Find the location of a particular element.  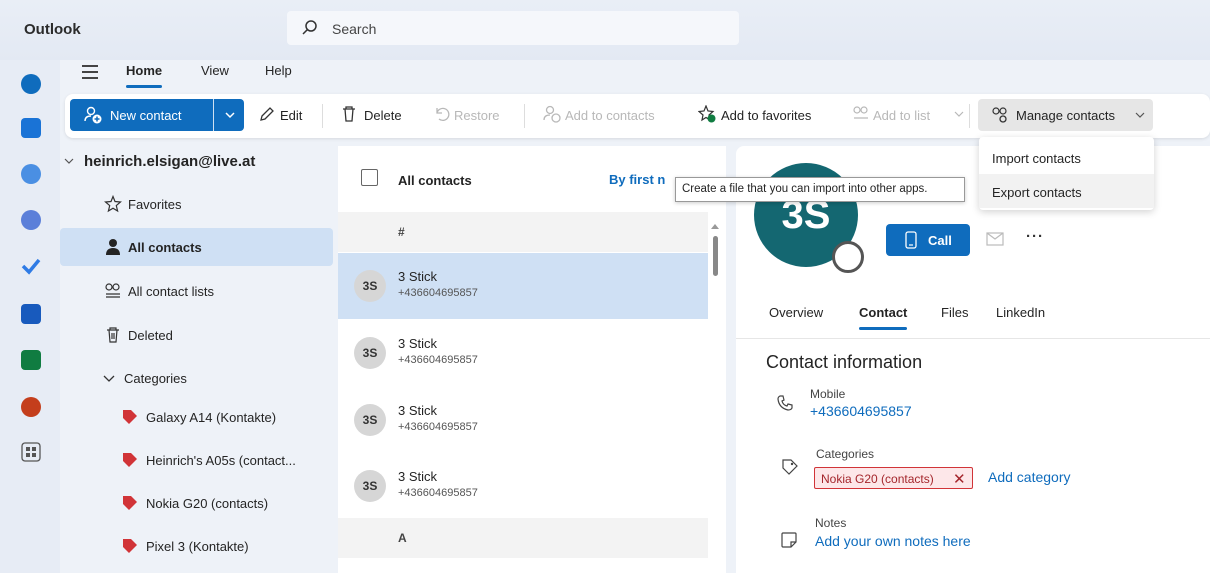

add-to-contacts-button: Add to contacts is located at coordinates (610, 115).